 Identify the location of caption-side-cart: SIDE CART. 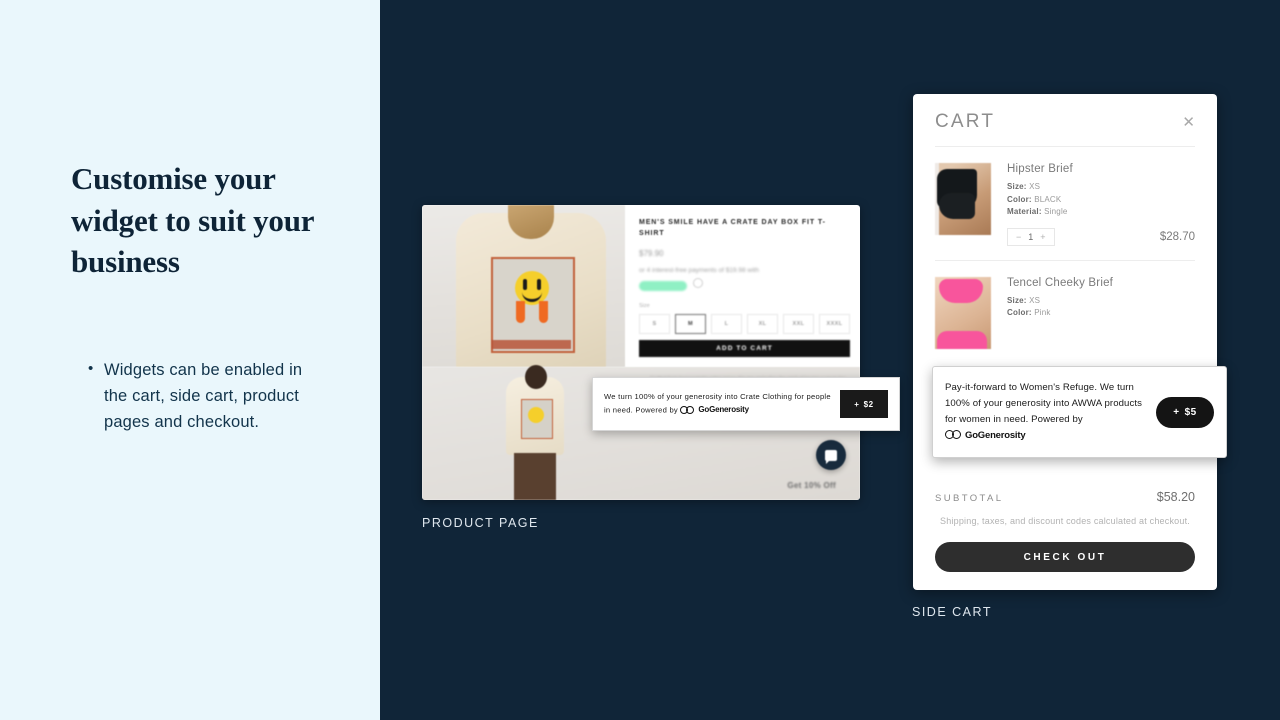
(952, 612).